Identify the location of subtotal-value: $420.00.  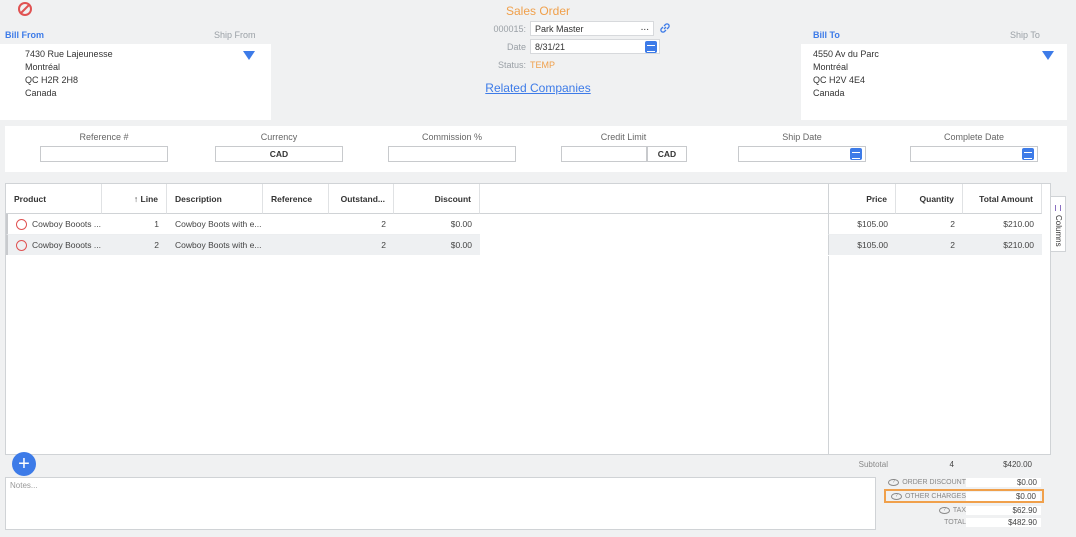
(1017, 464).